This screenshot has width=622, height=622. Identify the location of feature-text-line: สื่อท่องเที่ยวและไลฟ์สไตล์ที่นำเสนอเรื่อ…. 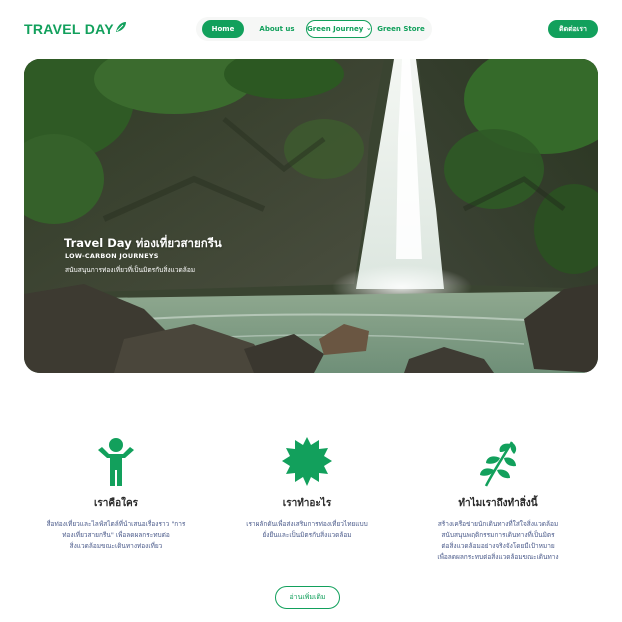
(116, 524).